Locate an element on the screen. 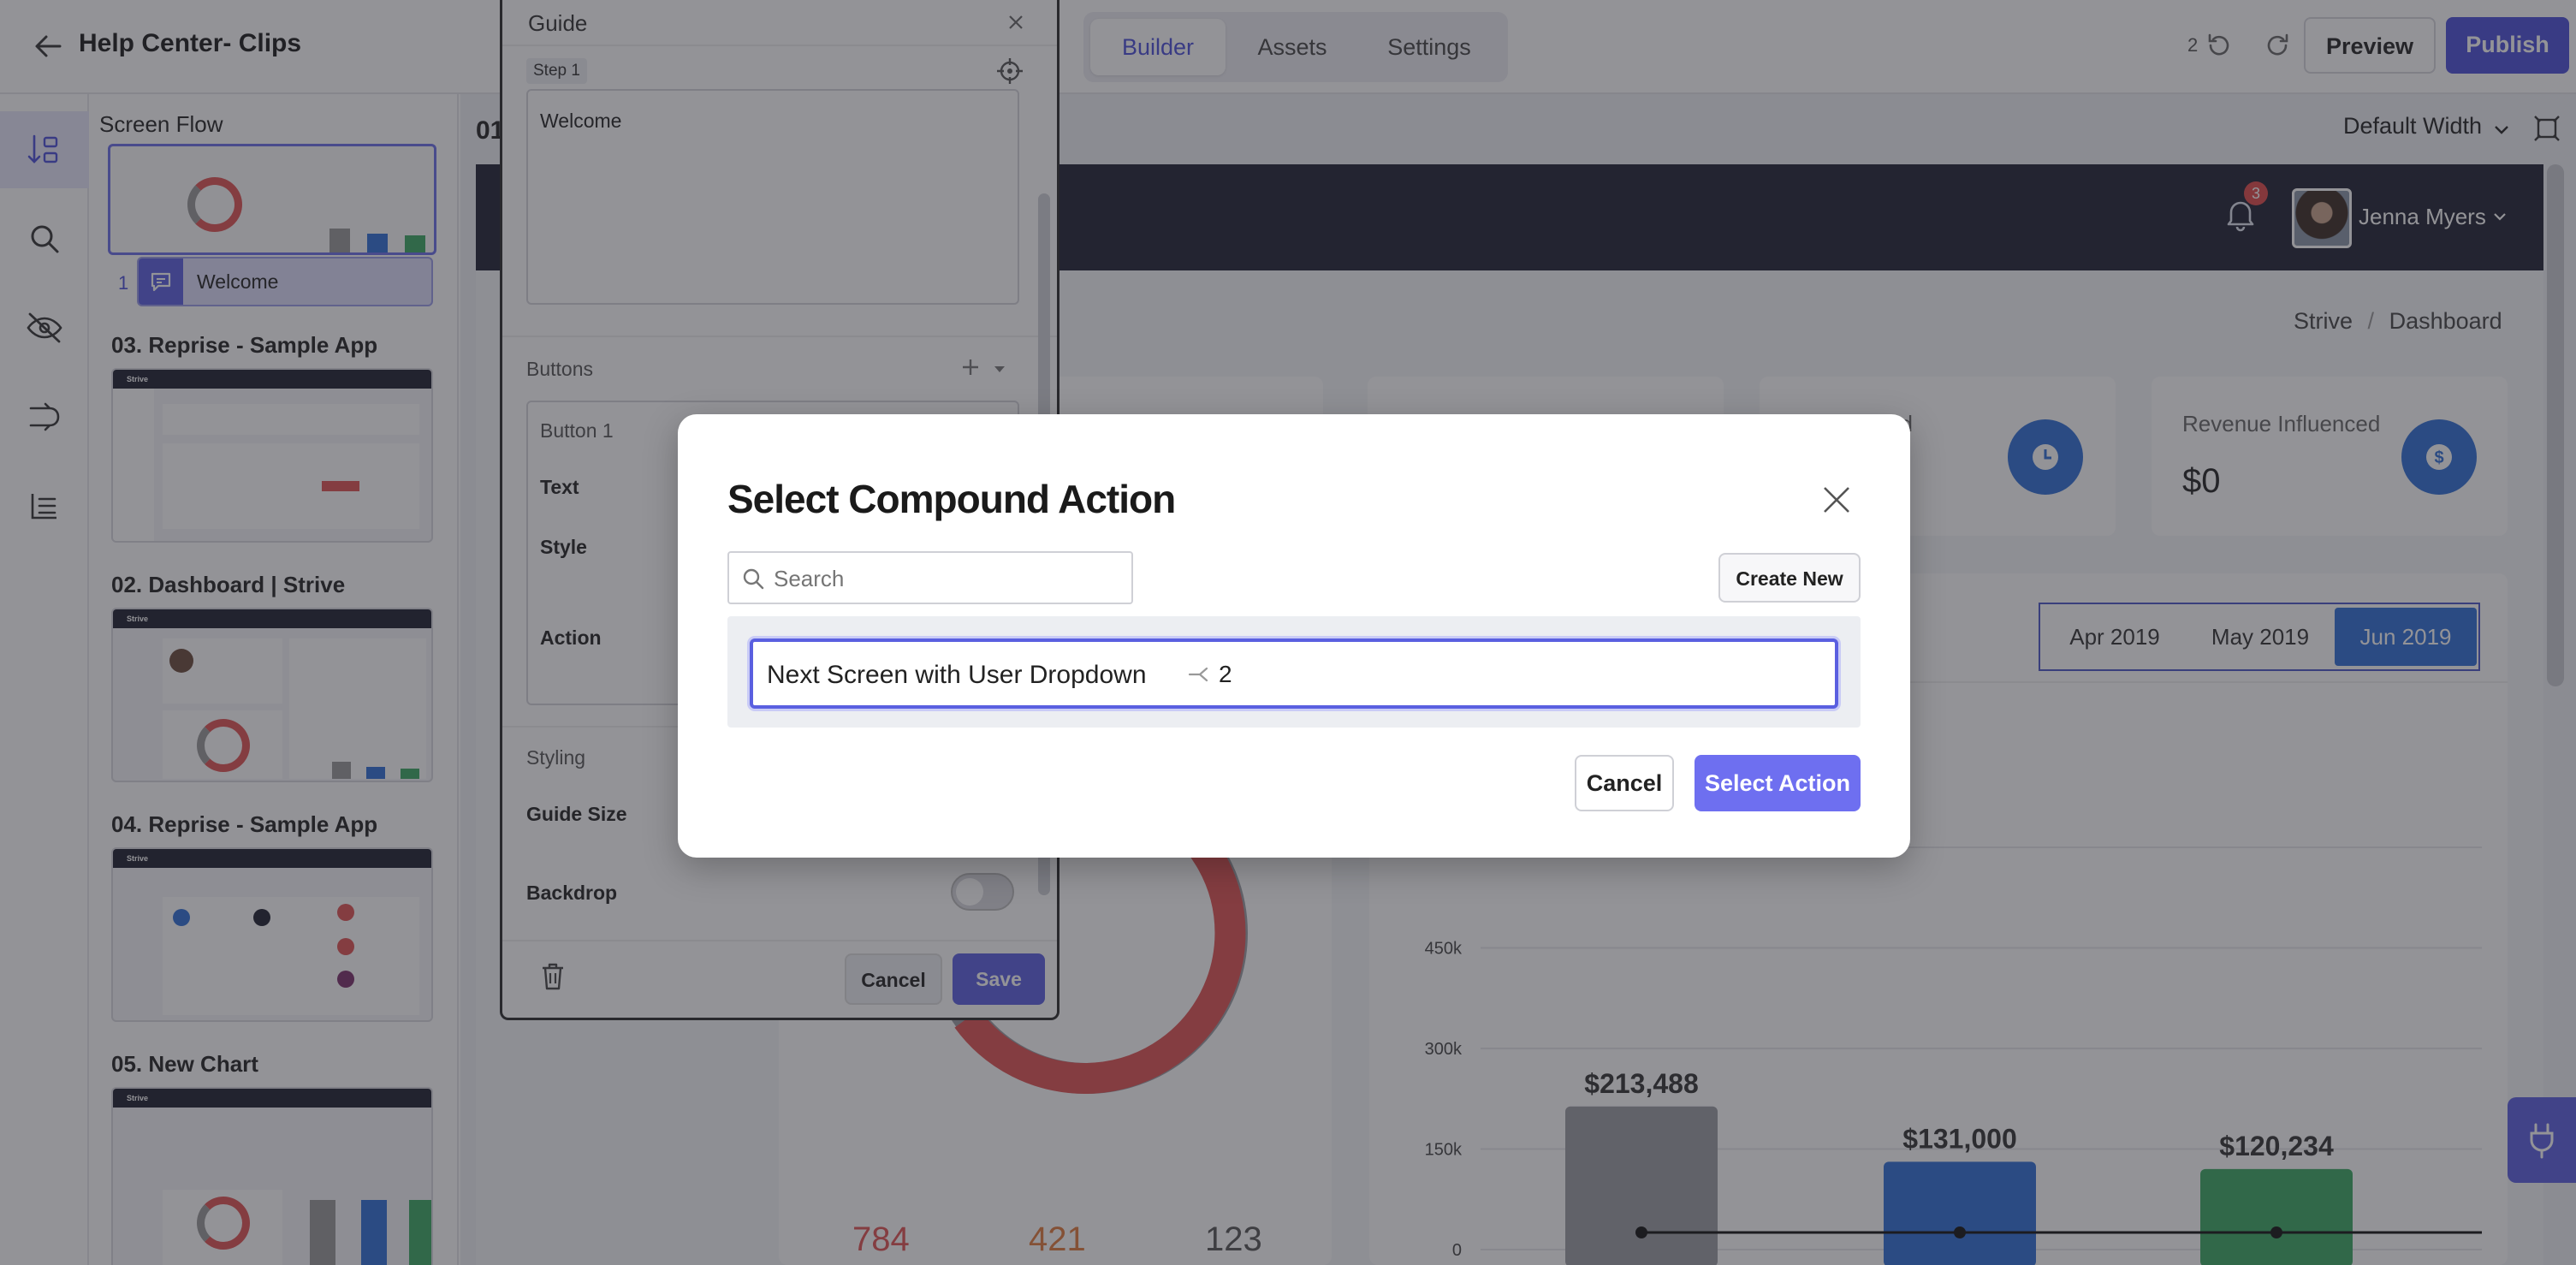 This screenshot has height=1265, width=2576. modal-cancel-button: Cancel is located at coordinates (1624, 783).